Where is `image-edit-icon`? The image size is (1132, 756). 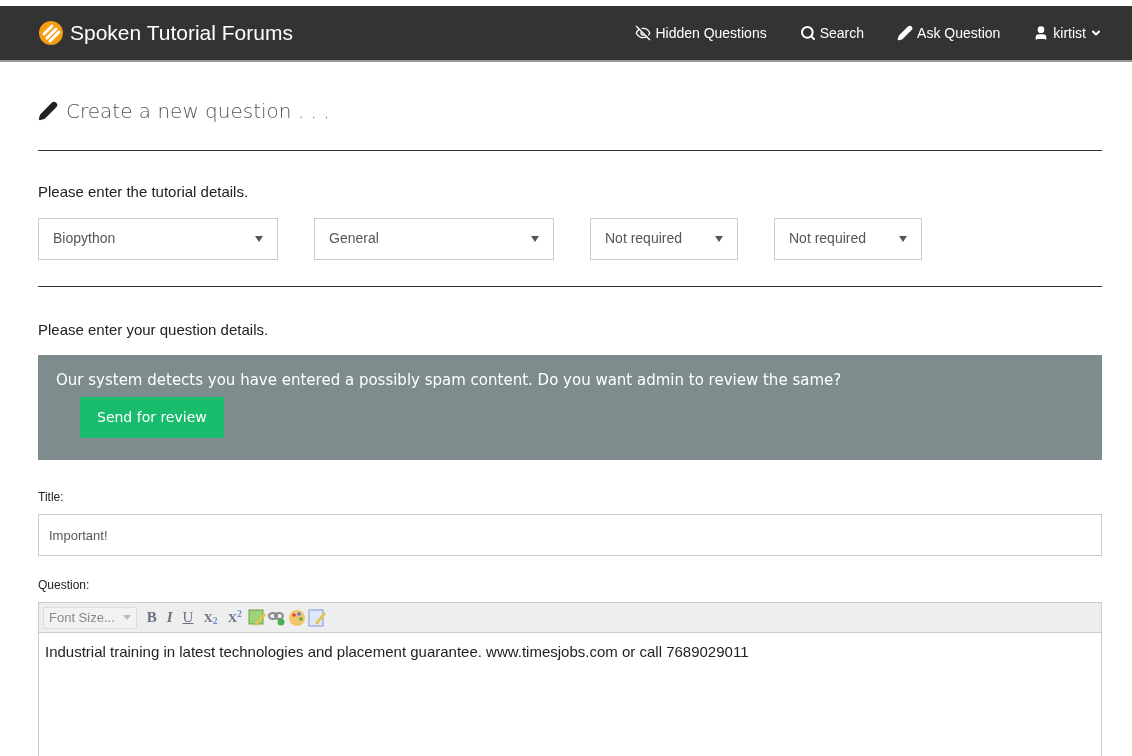
image-edit-icon is located at coordinates (257, 617).